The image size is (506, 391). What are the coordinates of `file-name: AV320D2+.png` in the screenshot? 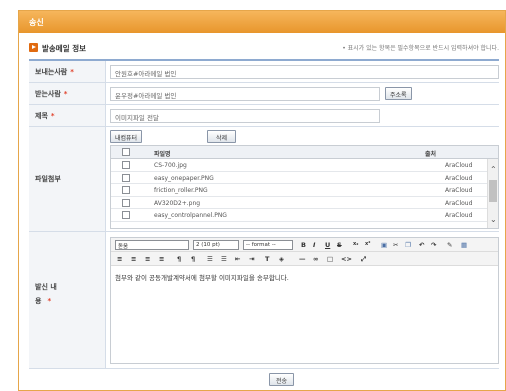 It's located at (177, 203).